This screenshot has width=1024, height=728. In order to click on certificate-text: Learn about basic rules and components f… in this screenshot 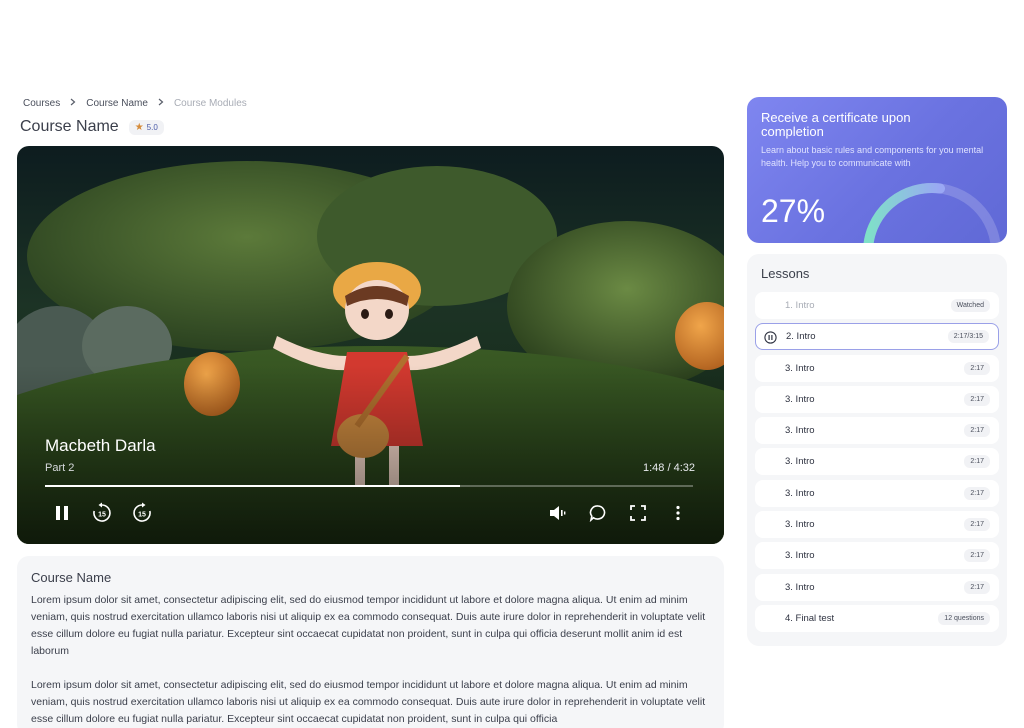, I will do `click(872, 156)`.